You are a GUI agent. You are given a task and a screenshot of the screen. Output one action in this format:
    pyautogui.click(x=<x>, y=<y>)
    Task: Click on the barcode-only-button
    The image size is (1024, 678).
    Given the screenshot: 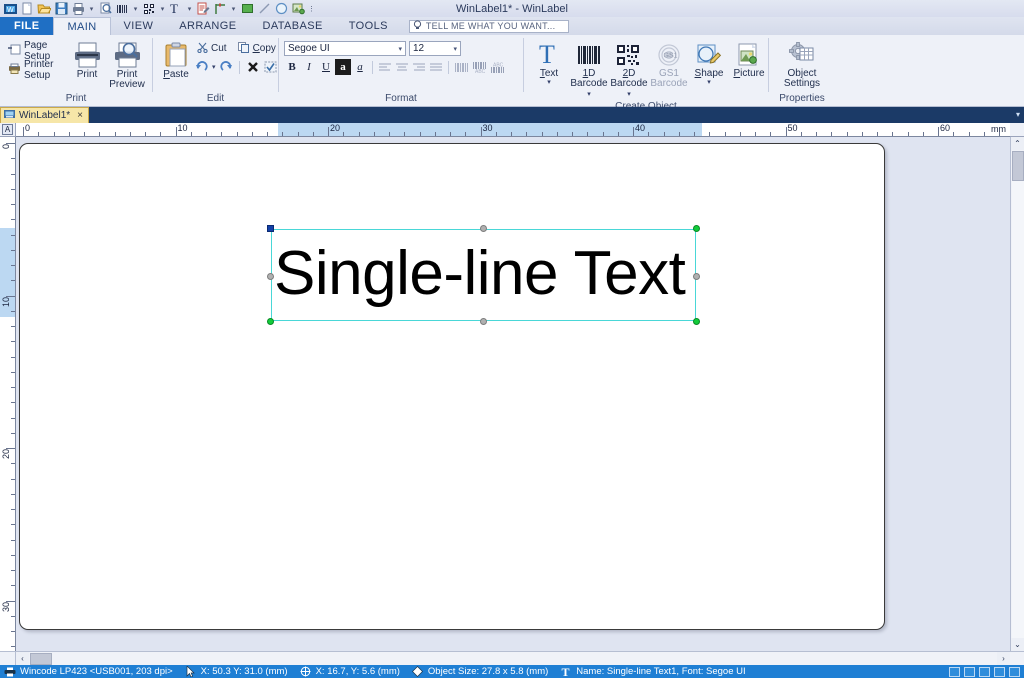 What is the action you would take?
    pyautogui.click(x=461, y=67)
    